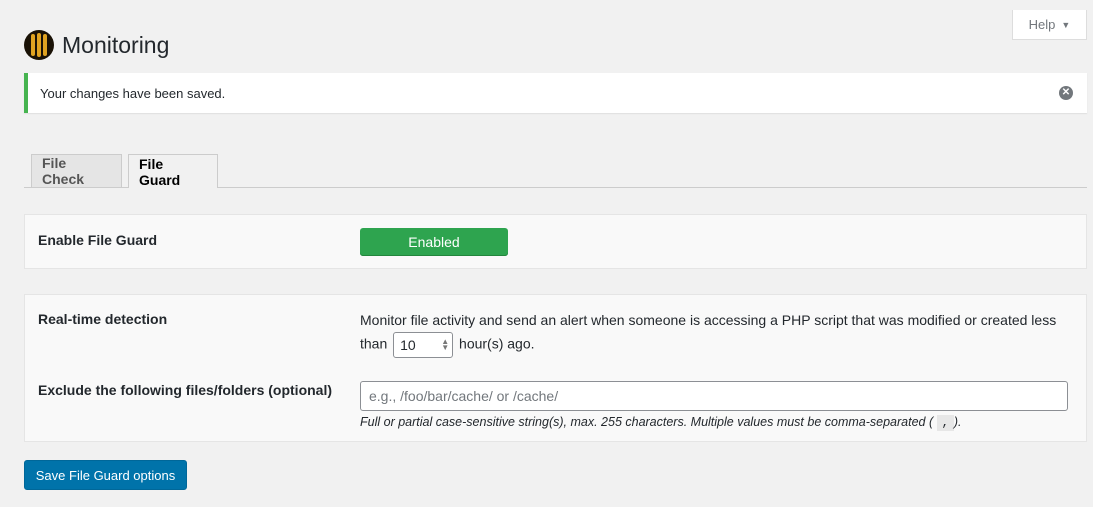 This screenshot has width=1093, height=507. Describe the element at coordinates (497, 343) in the screenshot. I see `realtime-desc-after: hour(s) ago.` at that location.